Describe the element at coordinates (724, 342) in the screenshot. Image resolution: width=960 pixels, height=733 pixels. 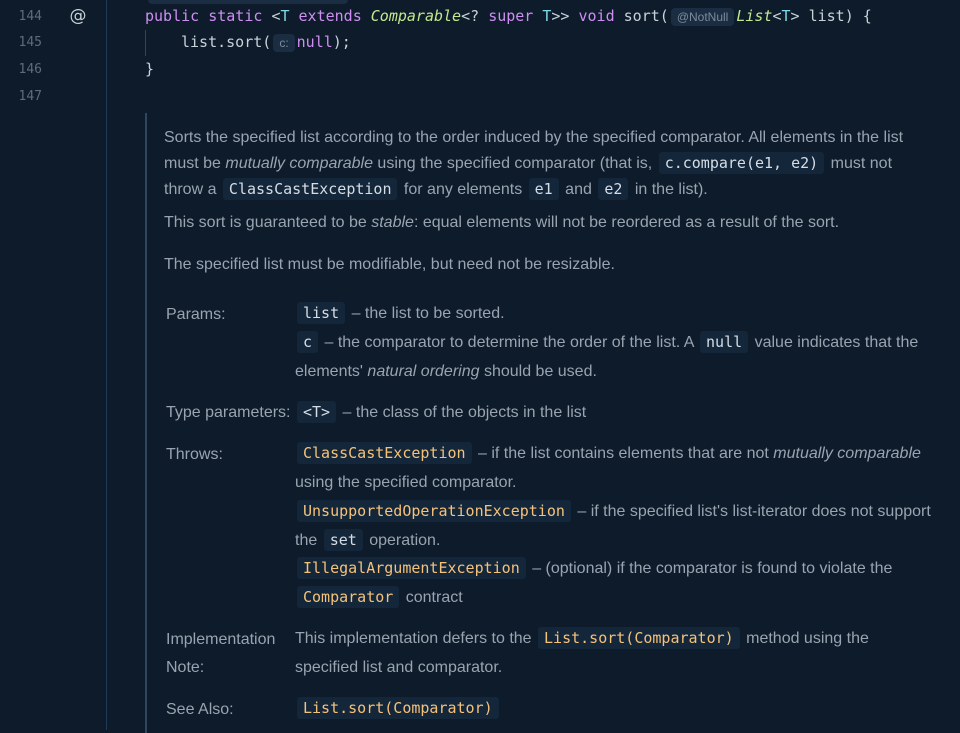
I see `code-snippet: null` at that location.